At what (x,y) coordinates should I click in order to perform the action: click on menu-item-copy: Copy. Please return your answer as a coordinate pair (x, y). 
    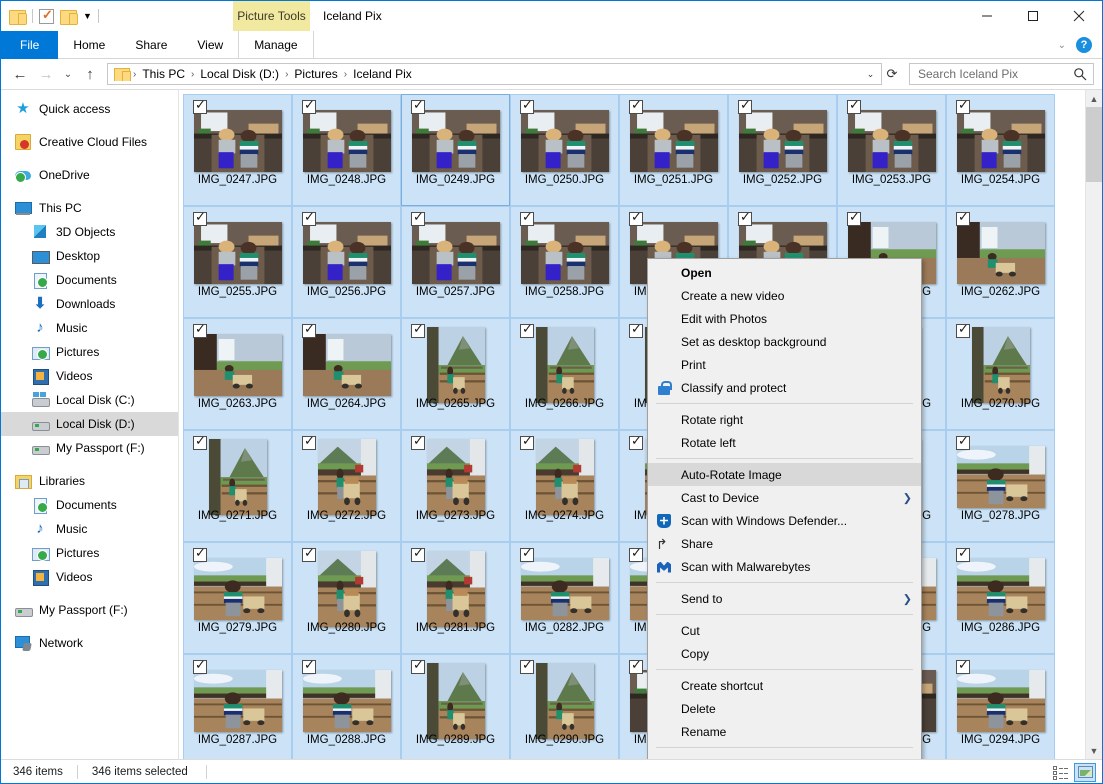
    Looking at the image, I should click on (784, 653).